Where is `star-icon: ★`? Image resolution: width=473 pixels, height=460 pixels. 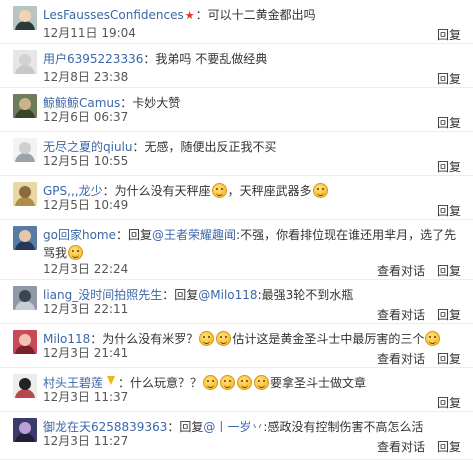 star-icon: ★ is located at coordinates (189, 15).